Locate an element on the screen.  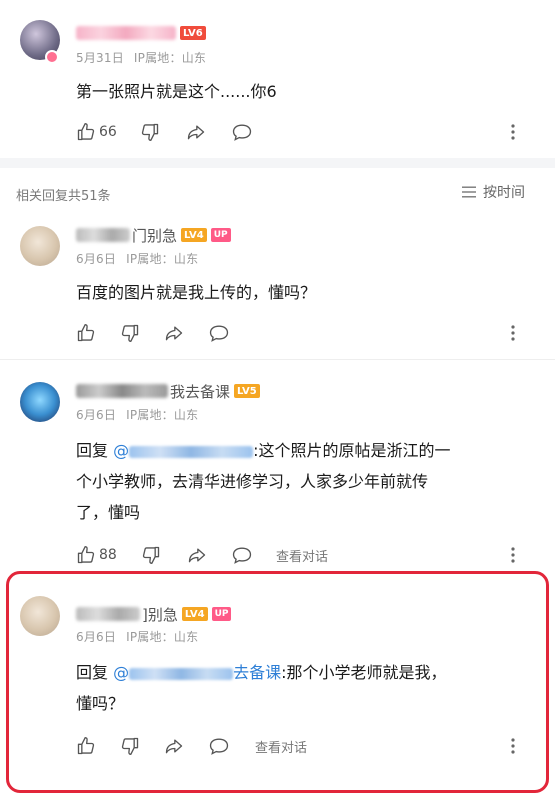
username-line: LV6 is located at coordinates (141, 33).